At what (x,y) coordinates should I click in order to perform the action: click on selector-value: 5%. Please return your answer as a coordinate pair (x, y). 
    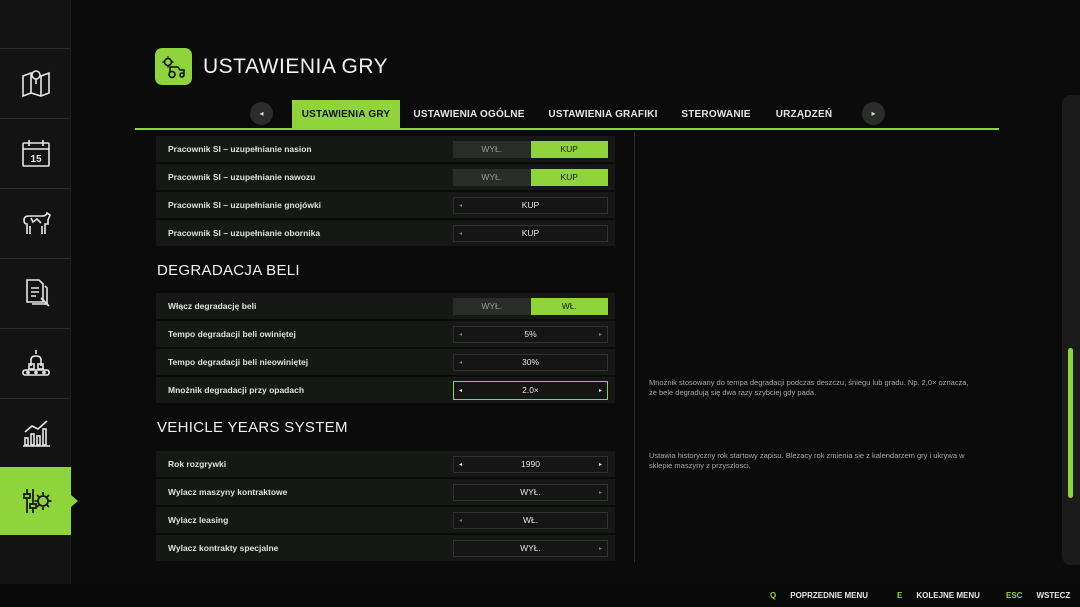
    Looking at the image, I should click on (530, 334).